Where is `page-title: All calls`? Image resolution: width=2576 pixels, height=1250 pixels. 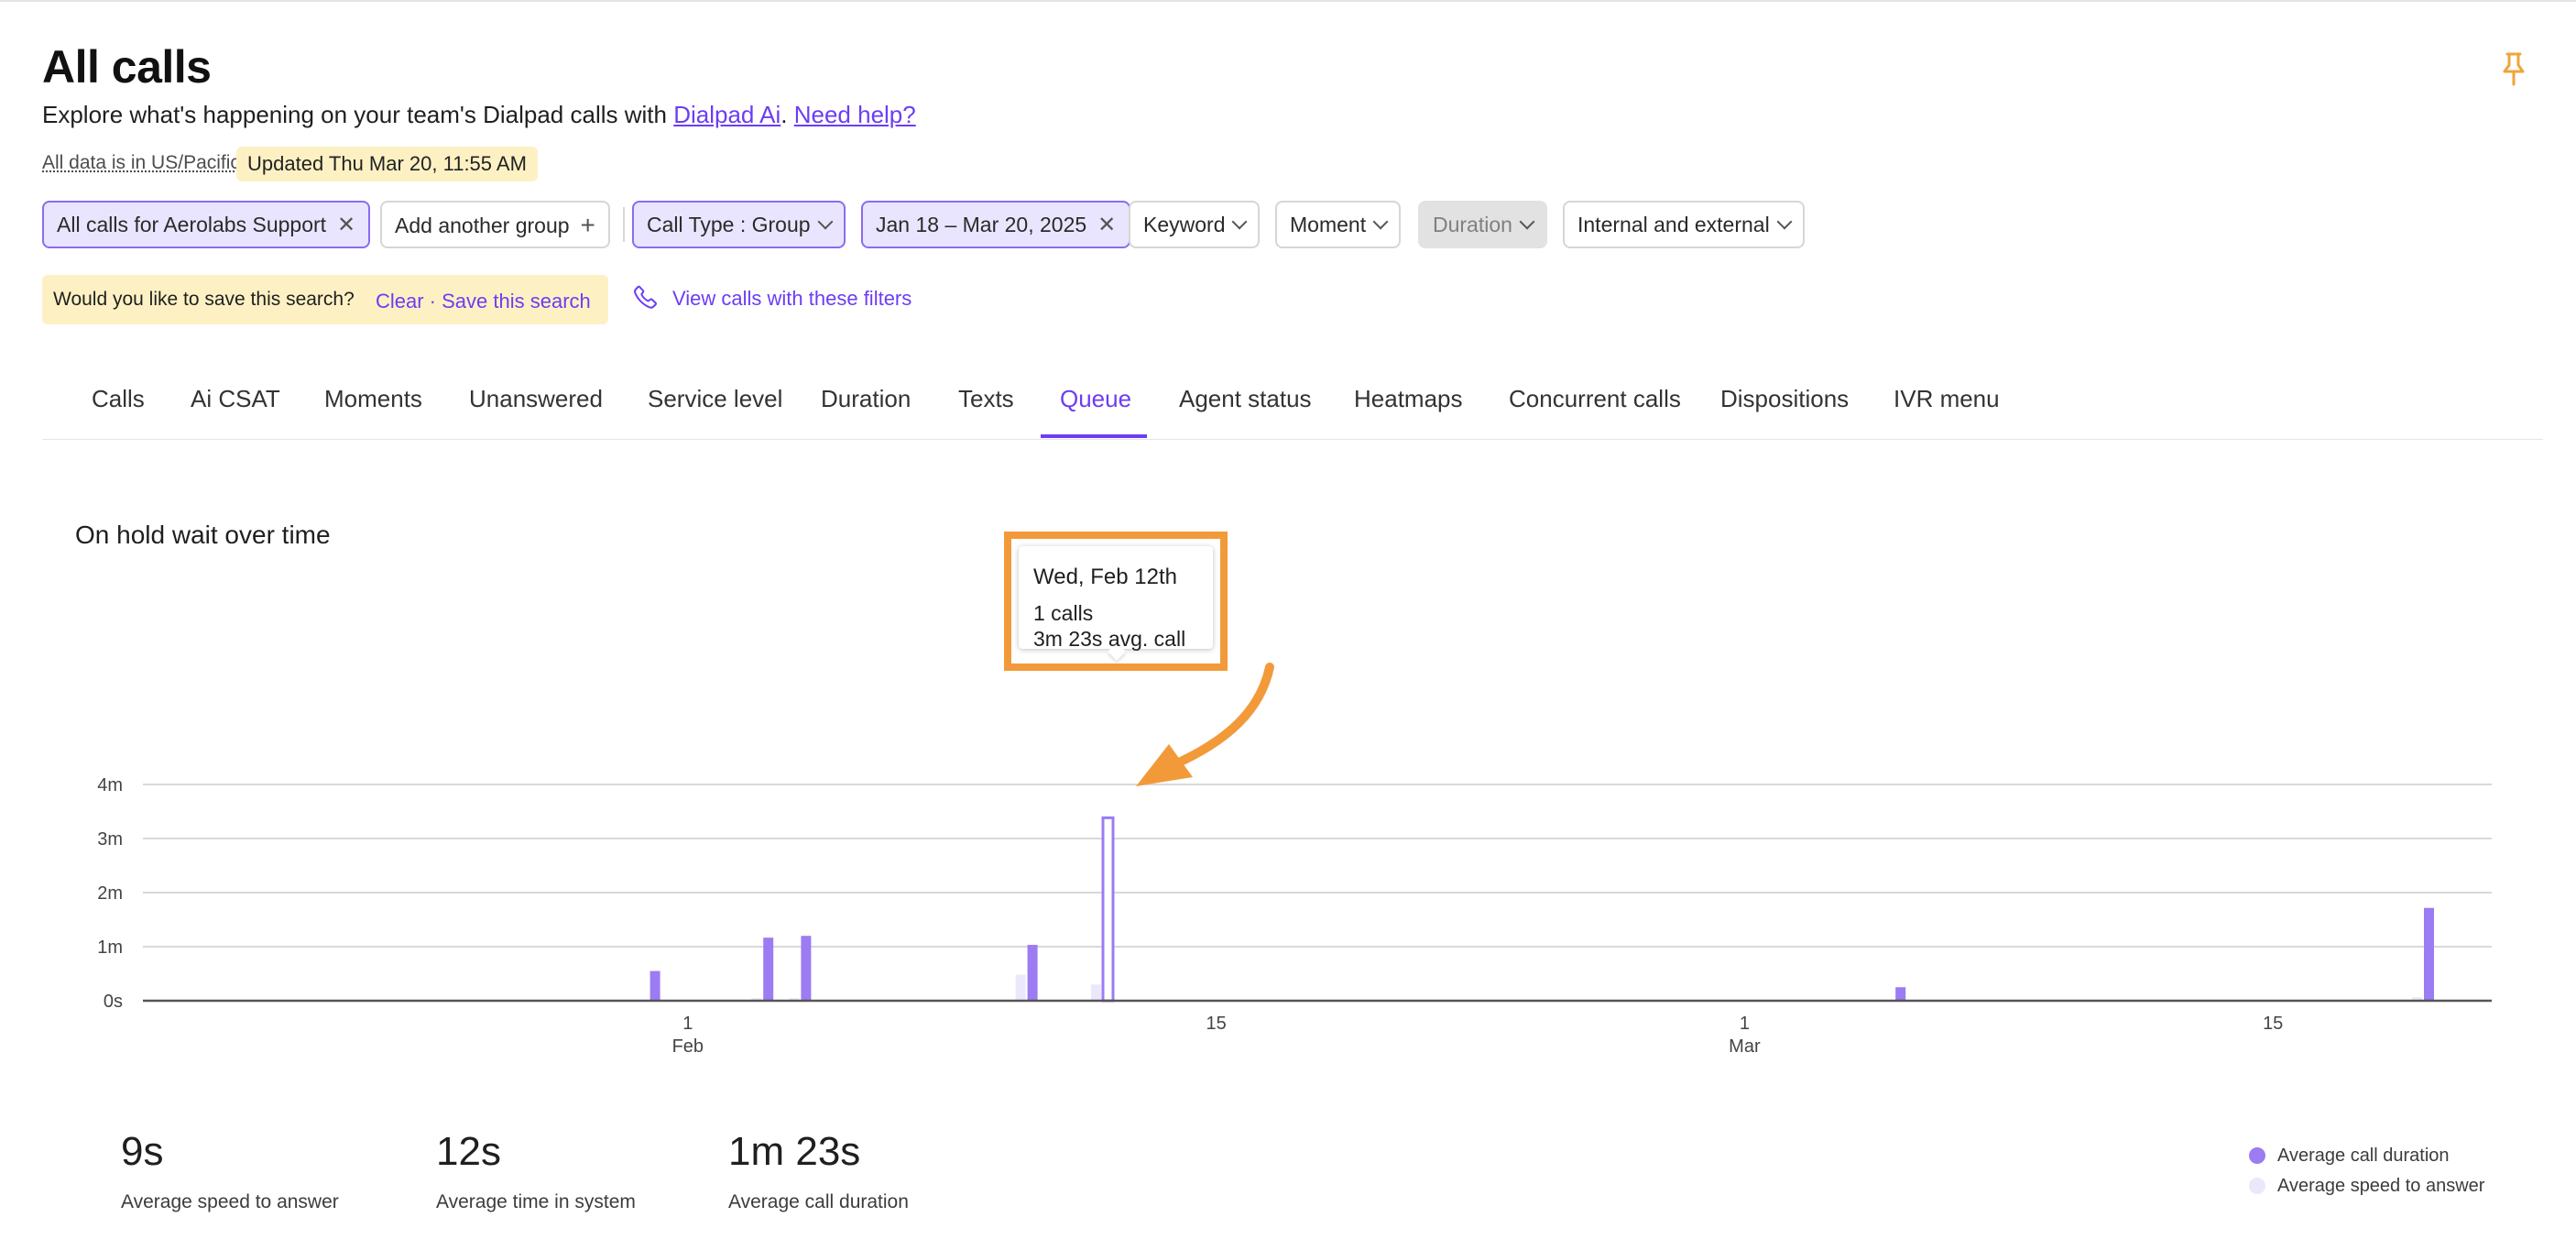 page-title: All calls is located at coordinates (127, 67).